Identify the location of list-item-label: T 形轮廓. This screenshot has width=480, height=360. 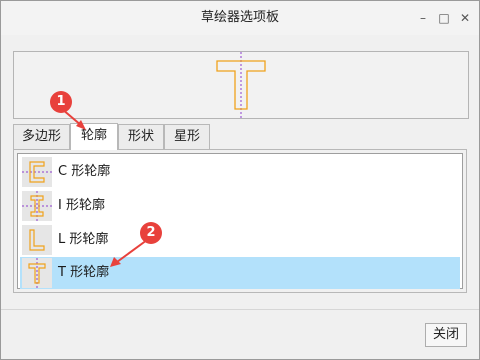
(84, 272).